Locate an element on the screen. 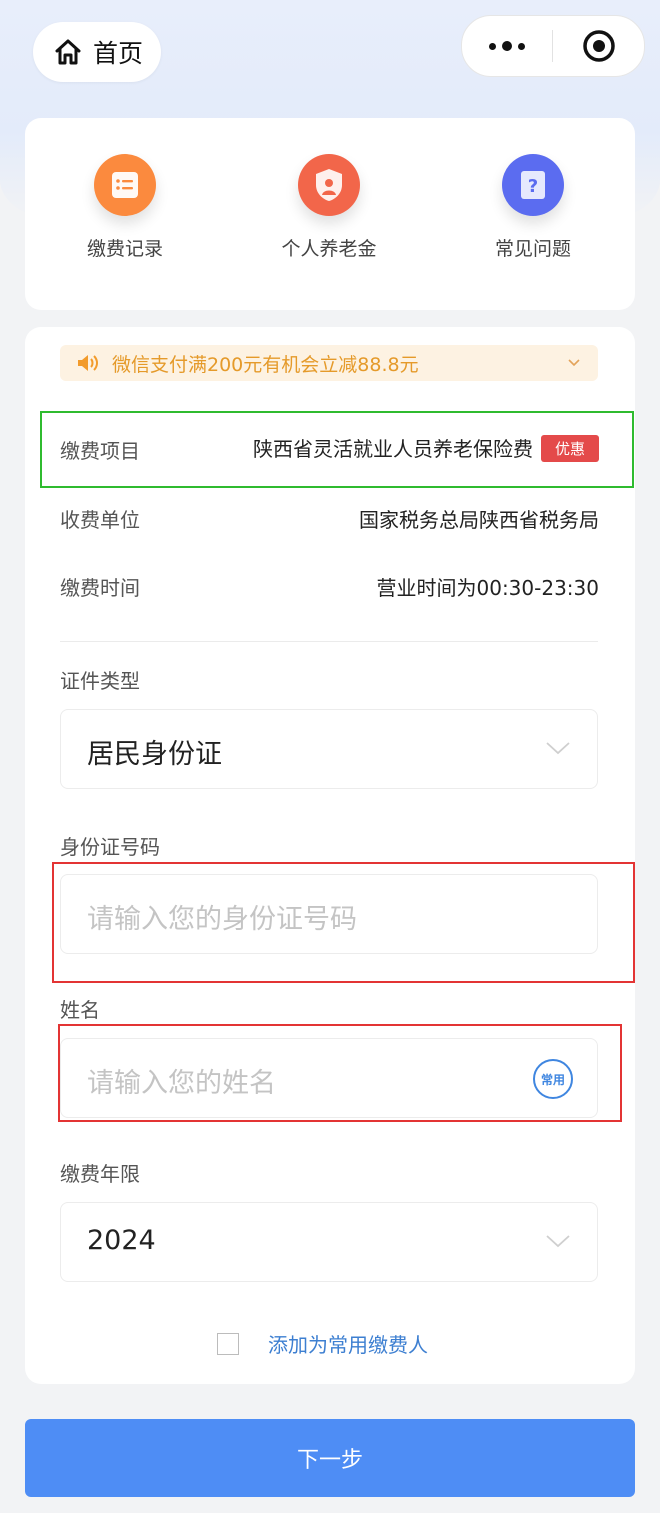  quick-link-faq: ? 常见问题 is located at coordinates (533, 207).